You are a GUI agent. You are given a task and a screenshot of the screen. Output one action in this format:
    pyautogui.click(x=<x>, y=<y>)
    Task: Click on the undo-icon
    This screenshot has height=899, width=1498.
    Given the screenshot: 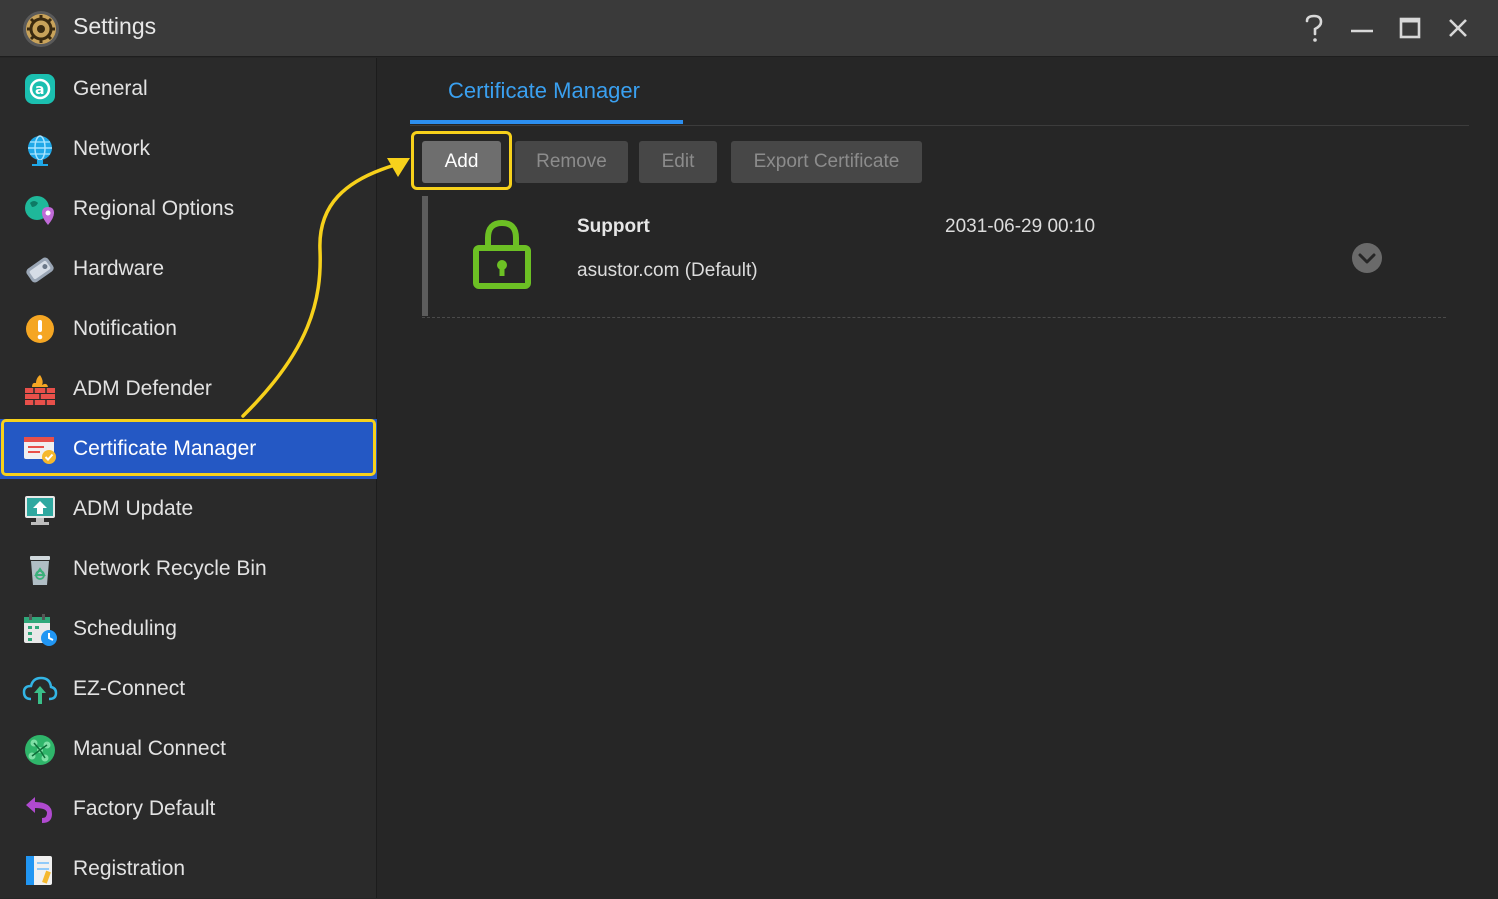 What is the action you would take?
    pyautogui.click(x=40, y=810)
    